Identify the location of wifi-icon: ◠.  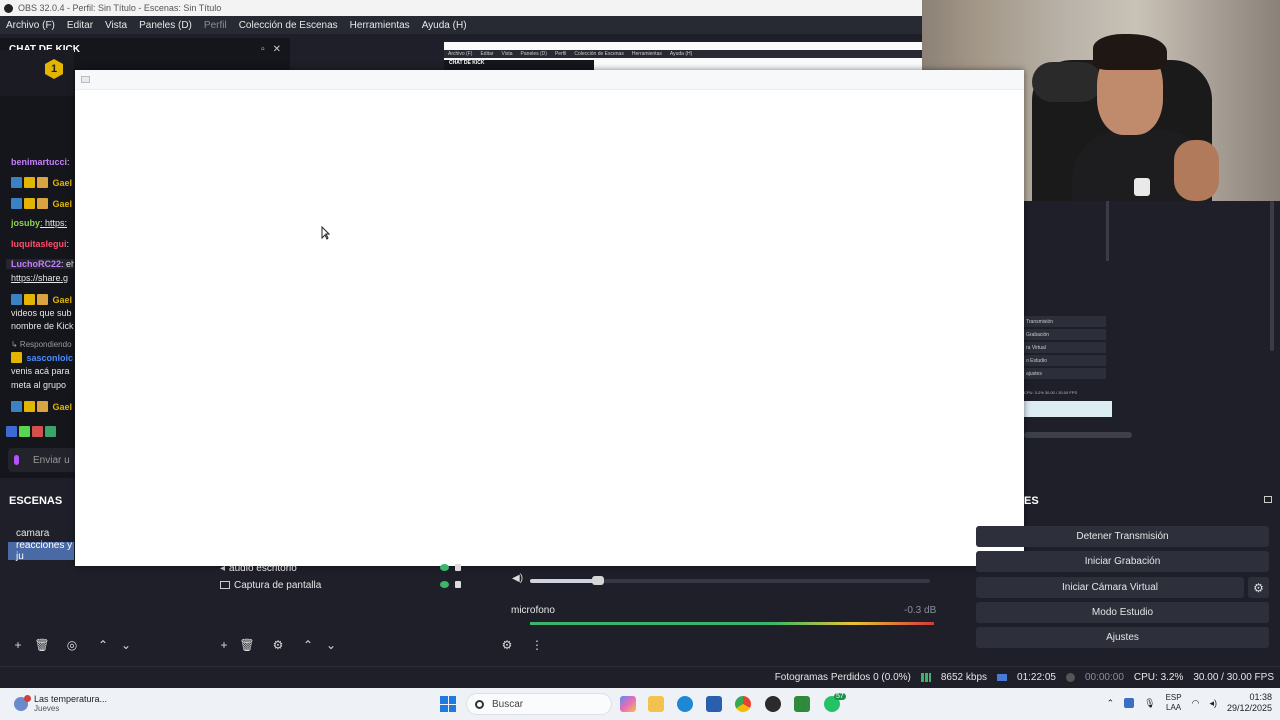
(1196, 703).